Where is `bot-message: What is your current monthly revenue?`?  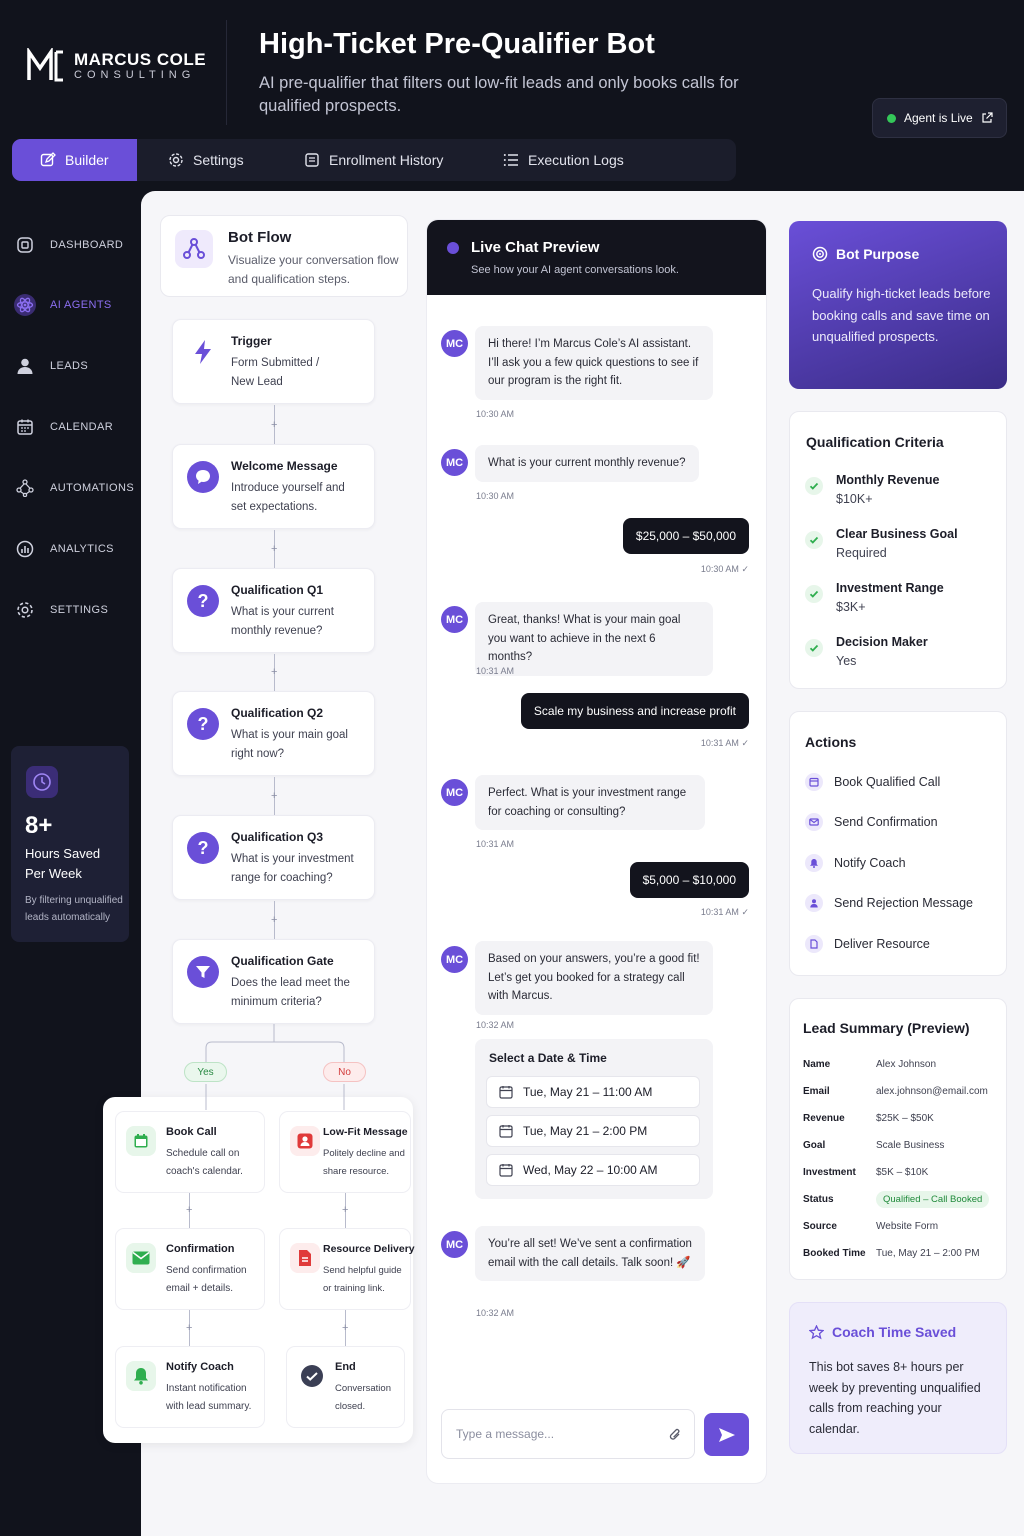 bot-message: What is your current monthly revenue? is located at coordinates (587, 463).